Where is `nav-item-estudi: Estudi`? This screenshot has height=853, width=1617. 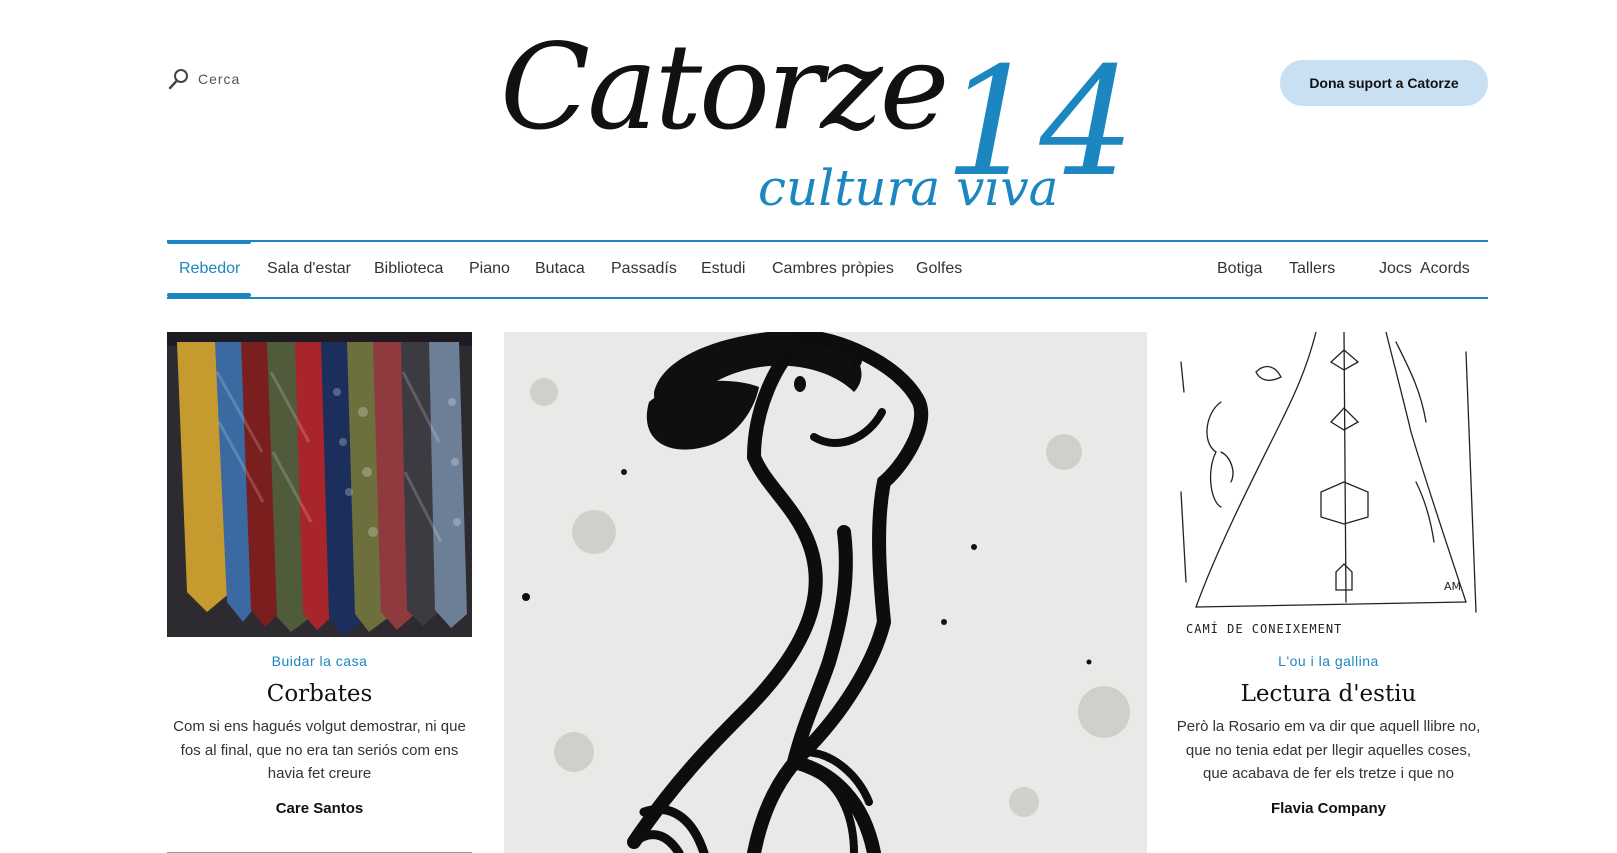
nav-item-estudi: Estudi is located at coordinates (723, 269).